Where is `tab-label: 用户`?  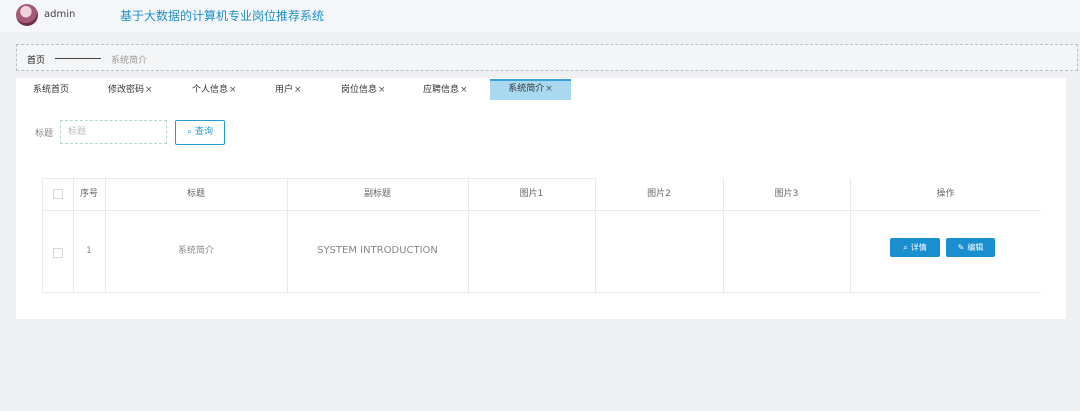
tab-label: 用户 is located at coordinates (284, 90).